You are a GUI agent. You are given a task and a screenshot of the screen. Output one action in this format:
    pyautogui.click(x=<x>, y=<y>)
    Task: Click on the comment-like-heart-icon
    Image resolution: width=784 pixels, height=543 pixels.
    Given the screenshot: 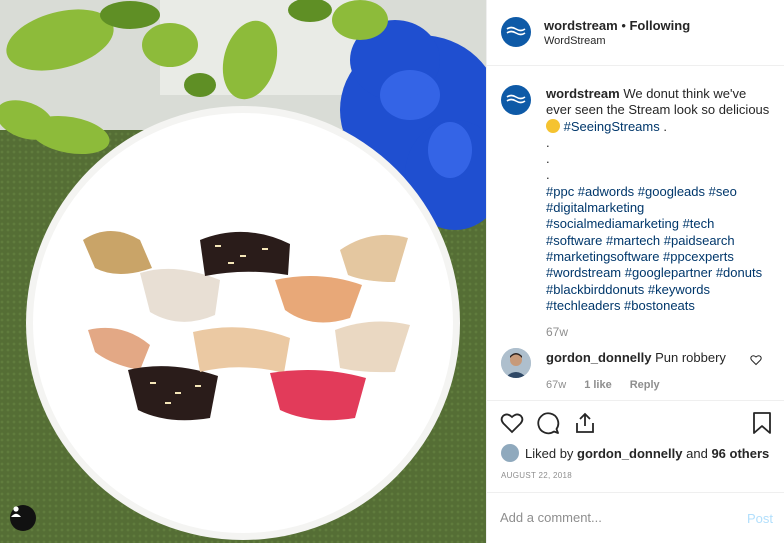 What is the action you would take?
    pyautogui.click(x=756, y=361)
    